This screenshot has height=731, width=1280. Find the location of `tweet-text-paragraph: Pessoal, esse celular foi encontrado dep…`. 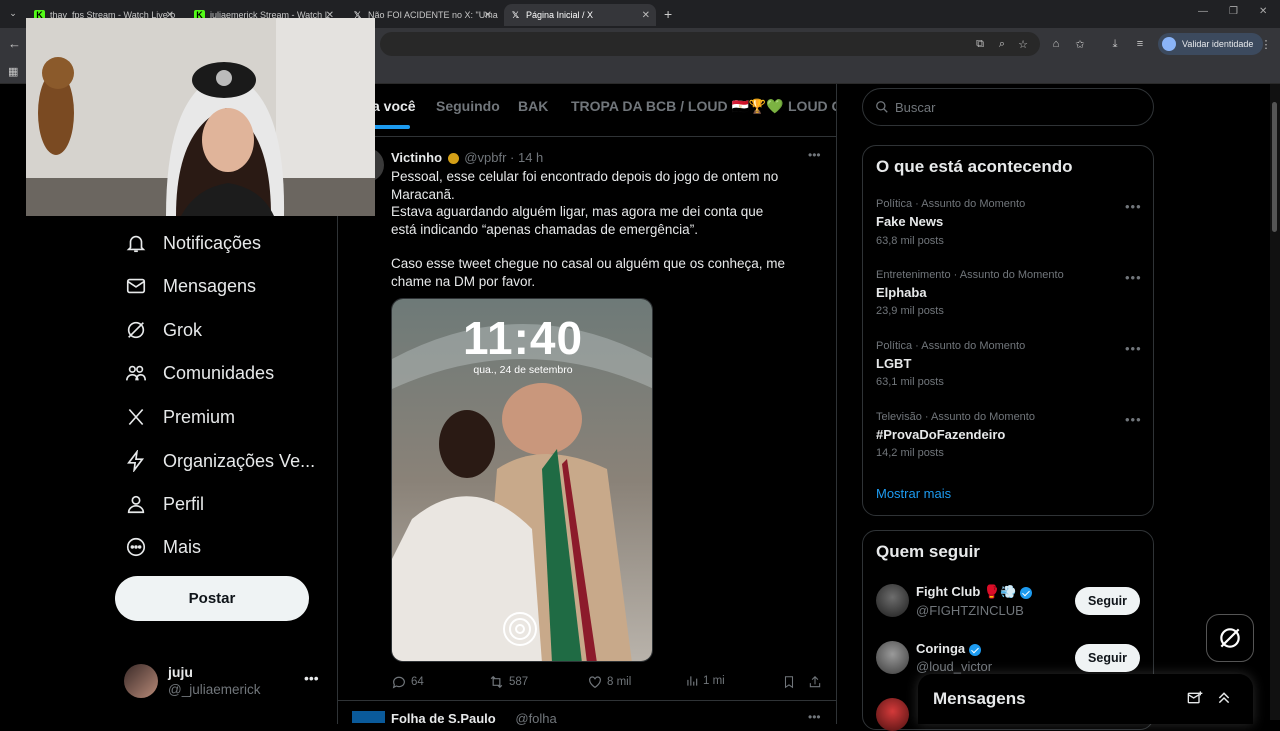

tweet-text-paragraph: Pessoal, esse celular foi encontrado dep… is located at coordinates (585, 185).